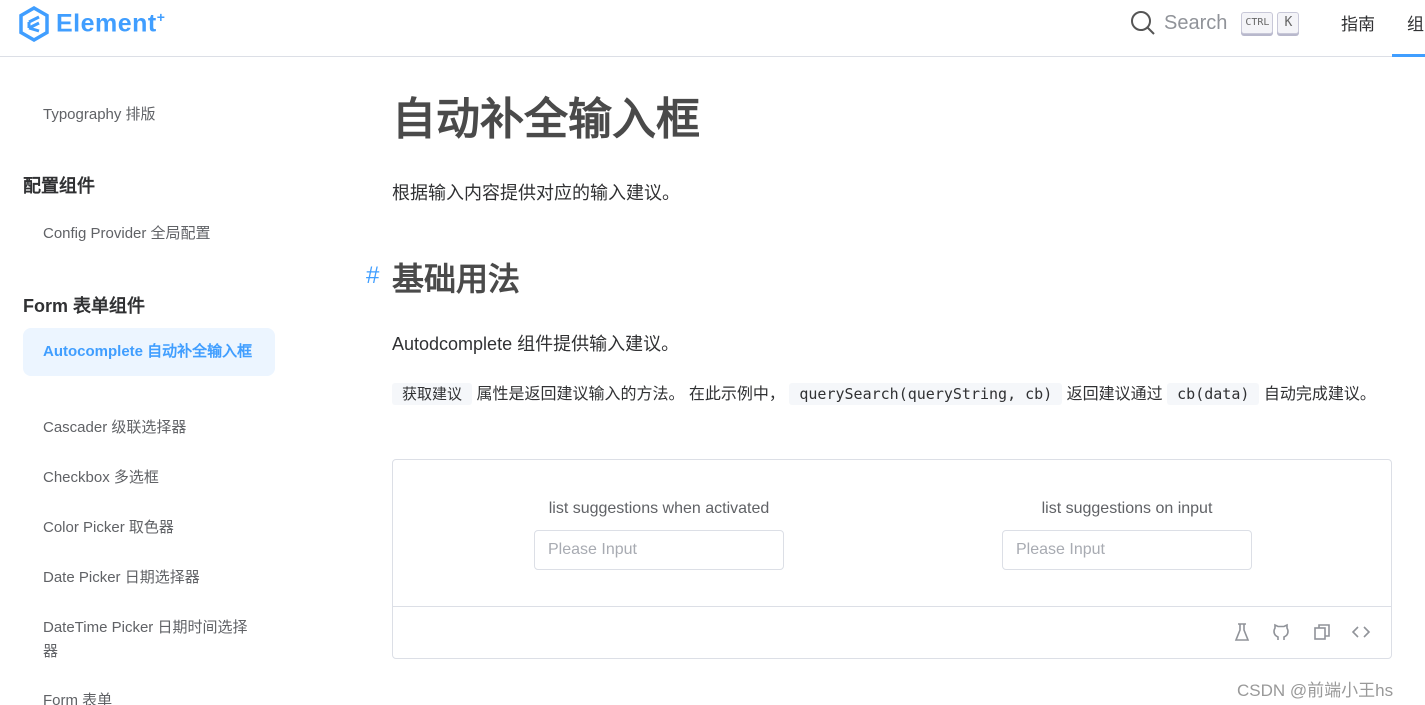 Image resolution: width=1425 pixels, height=705 pixels. Describe the element at coordinates (659, 550) in the screenshot. I see `autocomplete-input-activated: Please Input` at that location.